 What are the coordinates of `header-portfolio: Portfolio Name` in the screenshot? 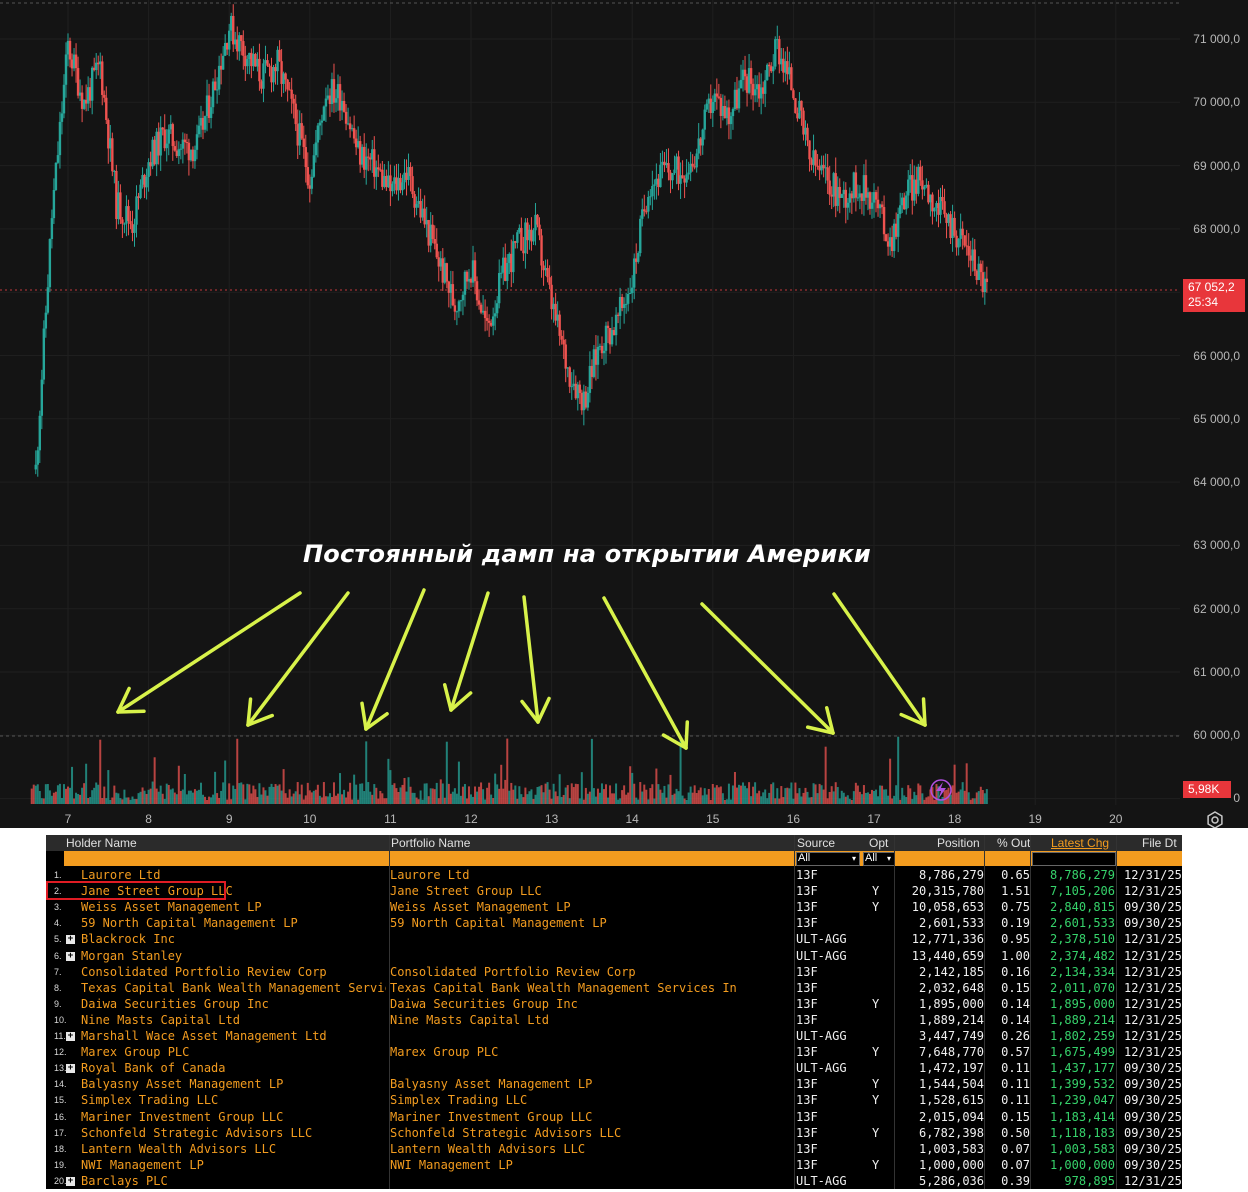 It's located at (431, 843).